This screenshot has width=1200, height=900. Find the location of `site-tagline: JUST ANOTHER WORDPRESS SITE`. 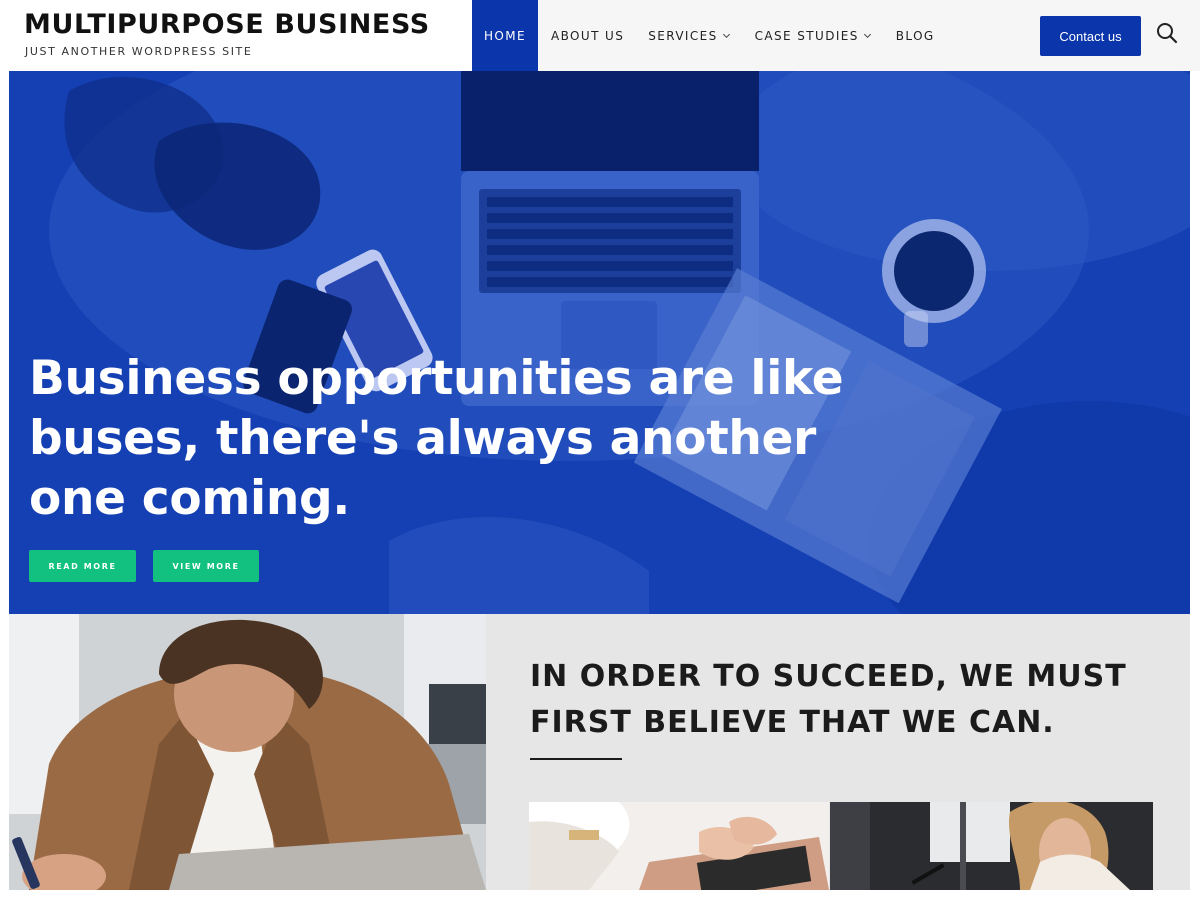

site-tagline: JUST ANOTHER WORDPRESS SITE is located at coordinates (139, 51).